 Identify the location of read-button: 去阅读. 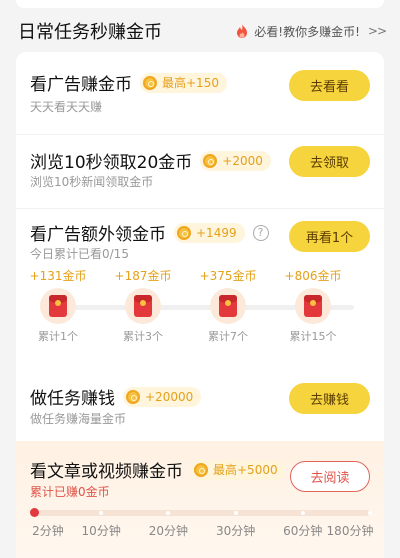
(330, 476).